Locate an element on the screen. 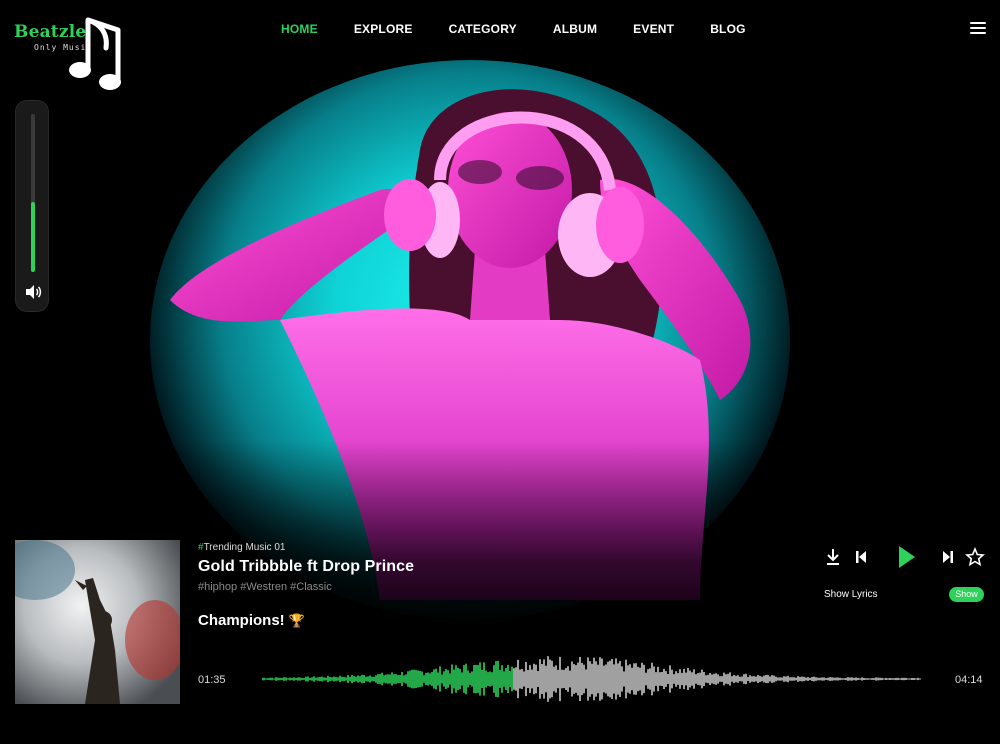 The height and width of the screenshot is (744, 1000). previous-icon is located at coordinates (861, 557).